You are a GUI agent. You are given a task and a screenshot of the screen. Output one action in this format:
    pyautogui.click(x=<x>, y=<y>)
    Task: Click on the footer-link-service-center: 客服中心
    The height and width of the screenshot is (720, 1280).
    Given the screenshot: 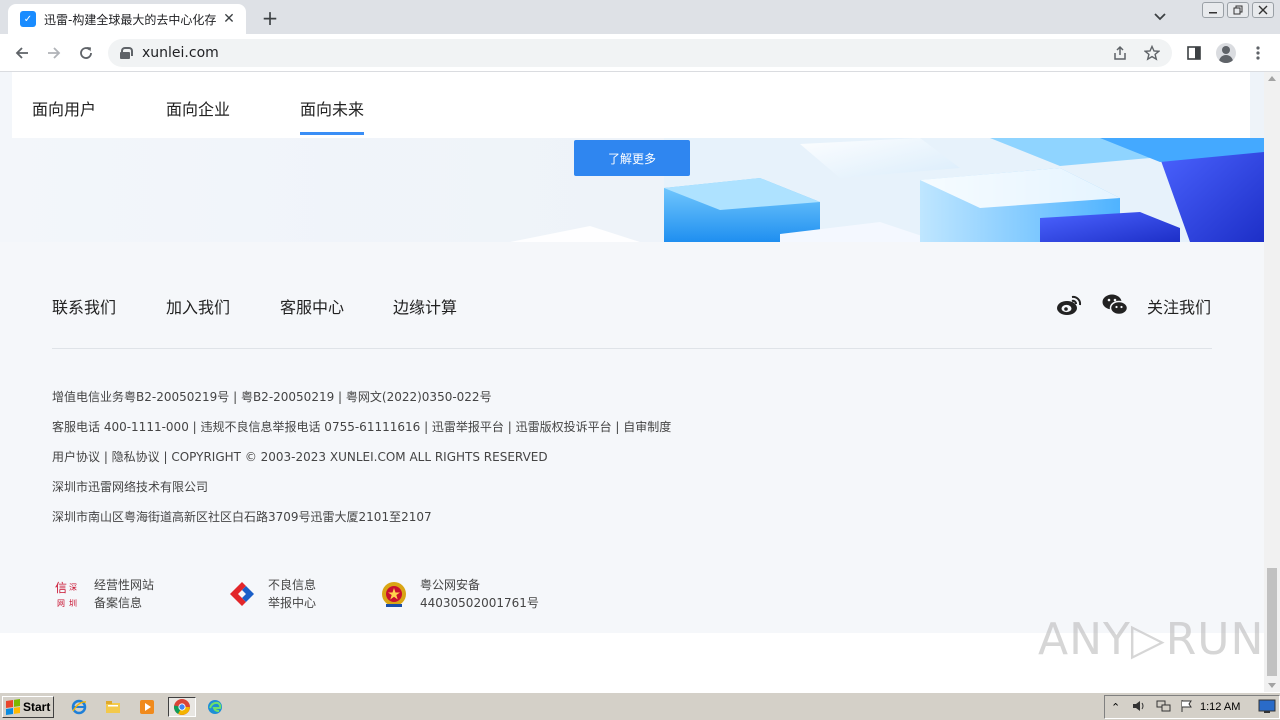 What is the action you would take?
    pyautogui.click(x=312, y=306)
    